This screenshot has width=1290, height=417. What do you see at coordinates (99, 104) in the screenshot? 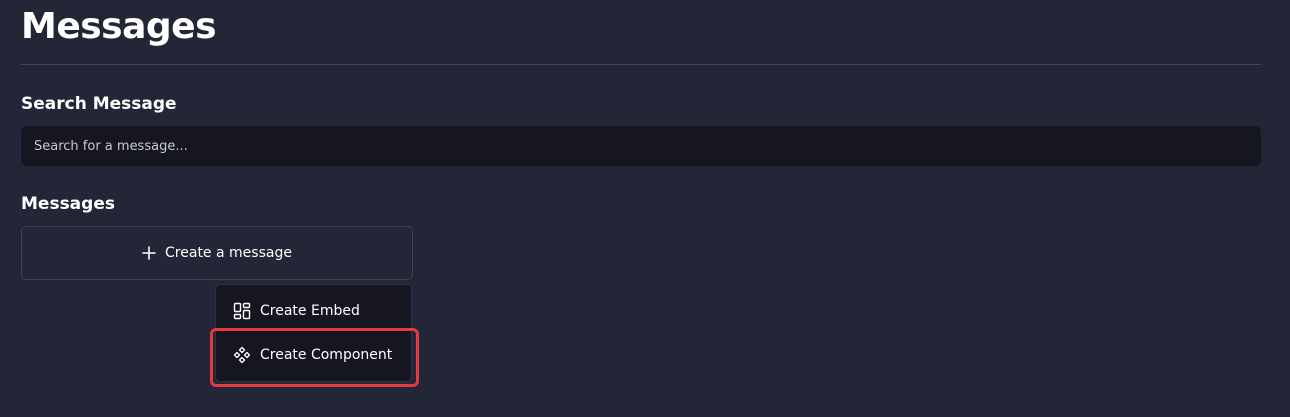
I see `search-message-heading: Search Message` at bounding box center [99, 104].